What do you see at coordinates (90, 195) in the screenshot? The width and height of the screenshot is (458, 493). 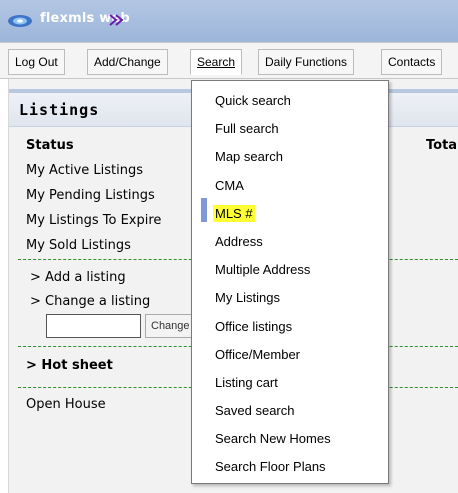 I see `link-my-pending-listings: My Pending Listings` at bounding box center [90, 195].